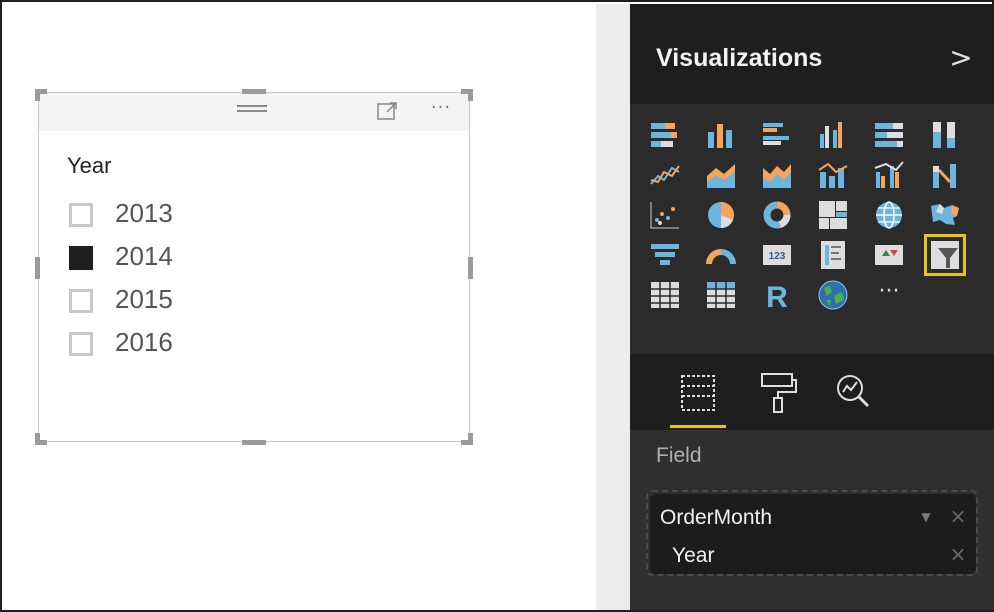  What do you see at coordinates (254, 112) in the screenshot?
I see `visual-header: ···` at bounding box center [254, 112].